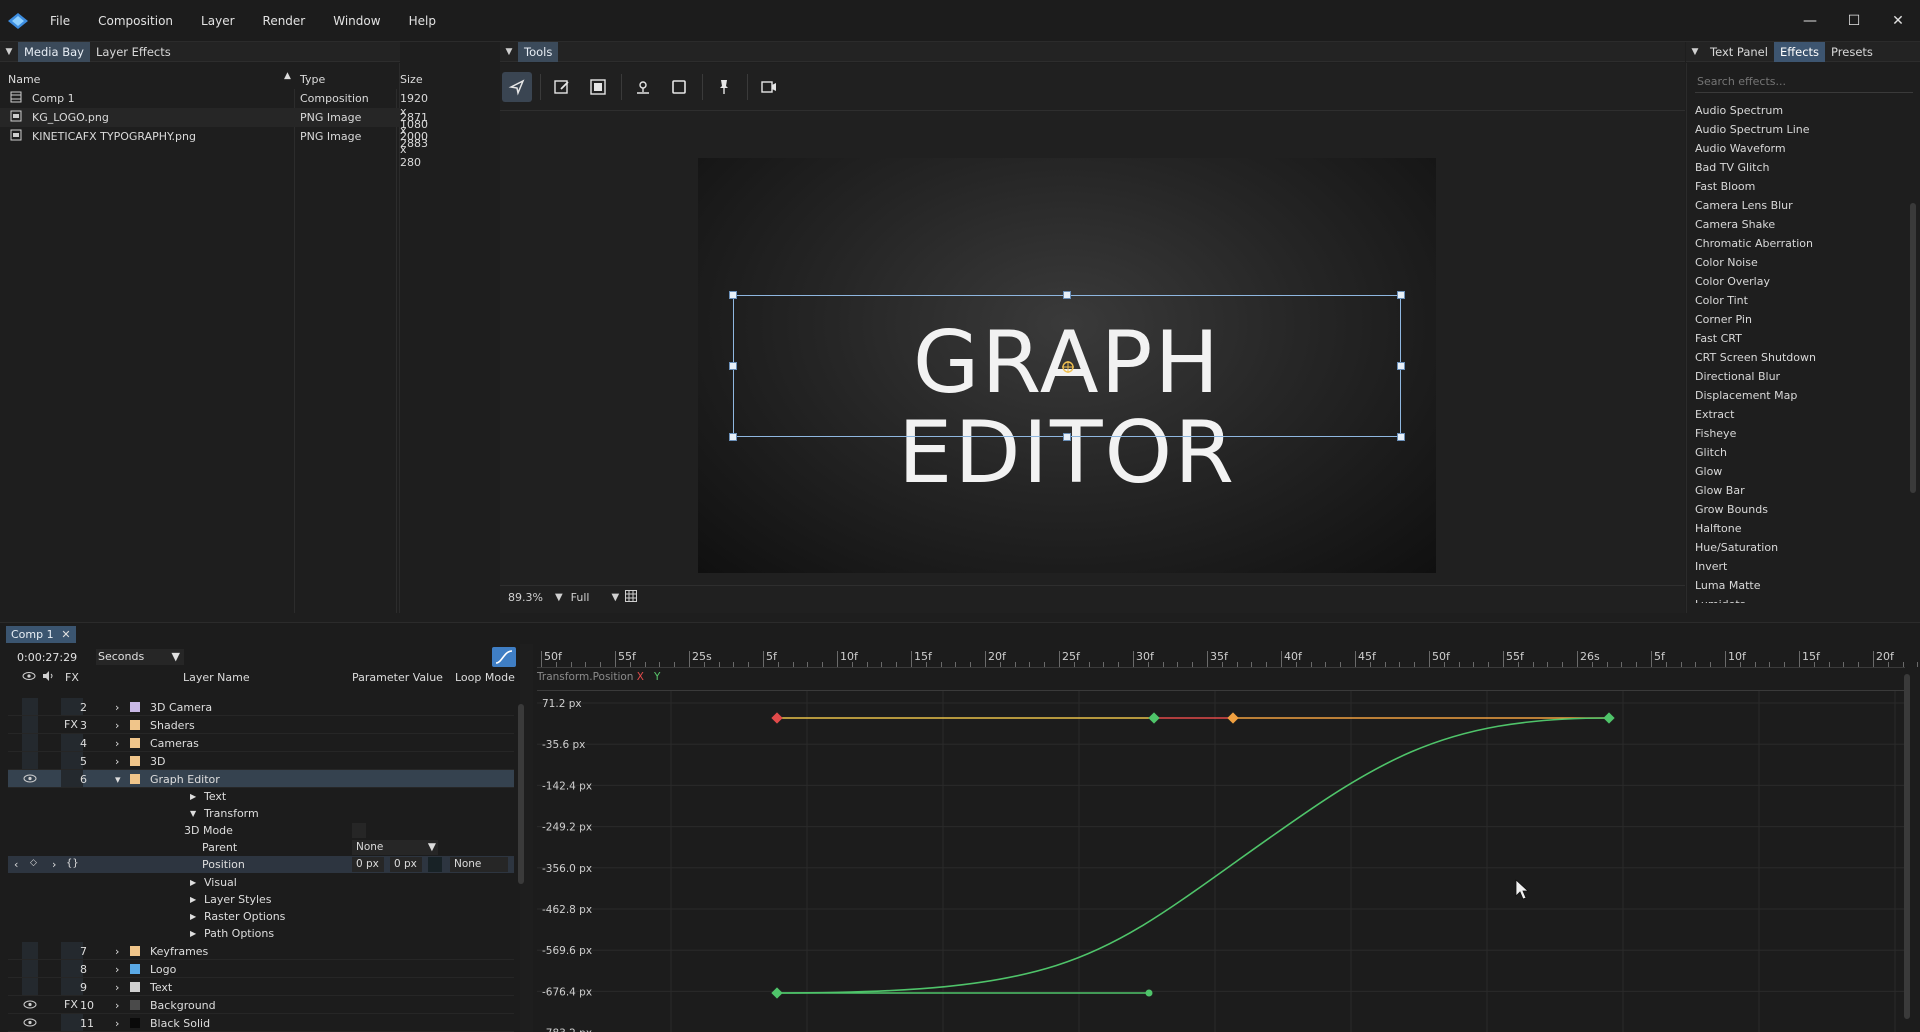  I want to click on layer-row: 9 › Text, so click(261, 987).